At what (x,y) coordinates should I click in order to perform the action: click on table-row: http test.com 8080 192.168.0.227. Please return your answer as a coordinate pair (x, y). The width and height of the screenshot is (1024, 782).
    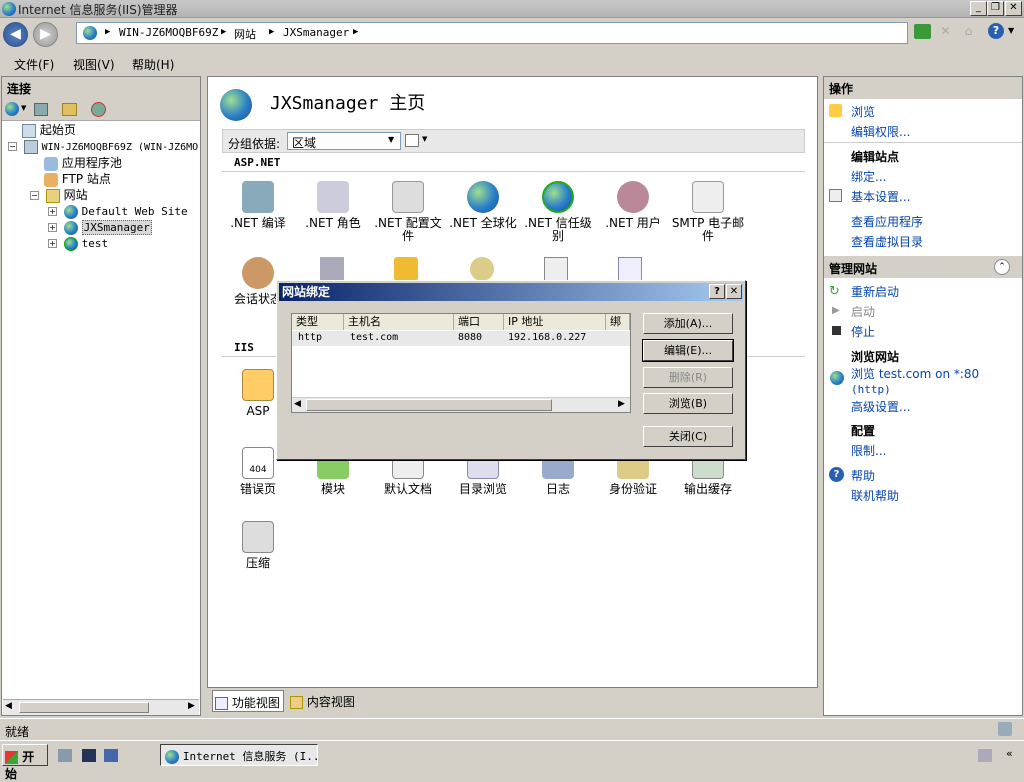
    Looking at the image, I should click on (461, 338).